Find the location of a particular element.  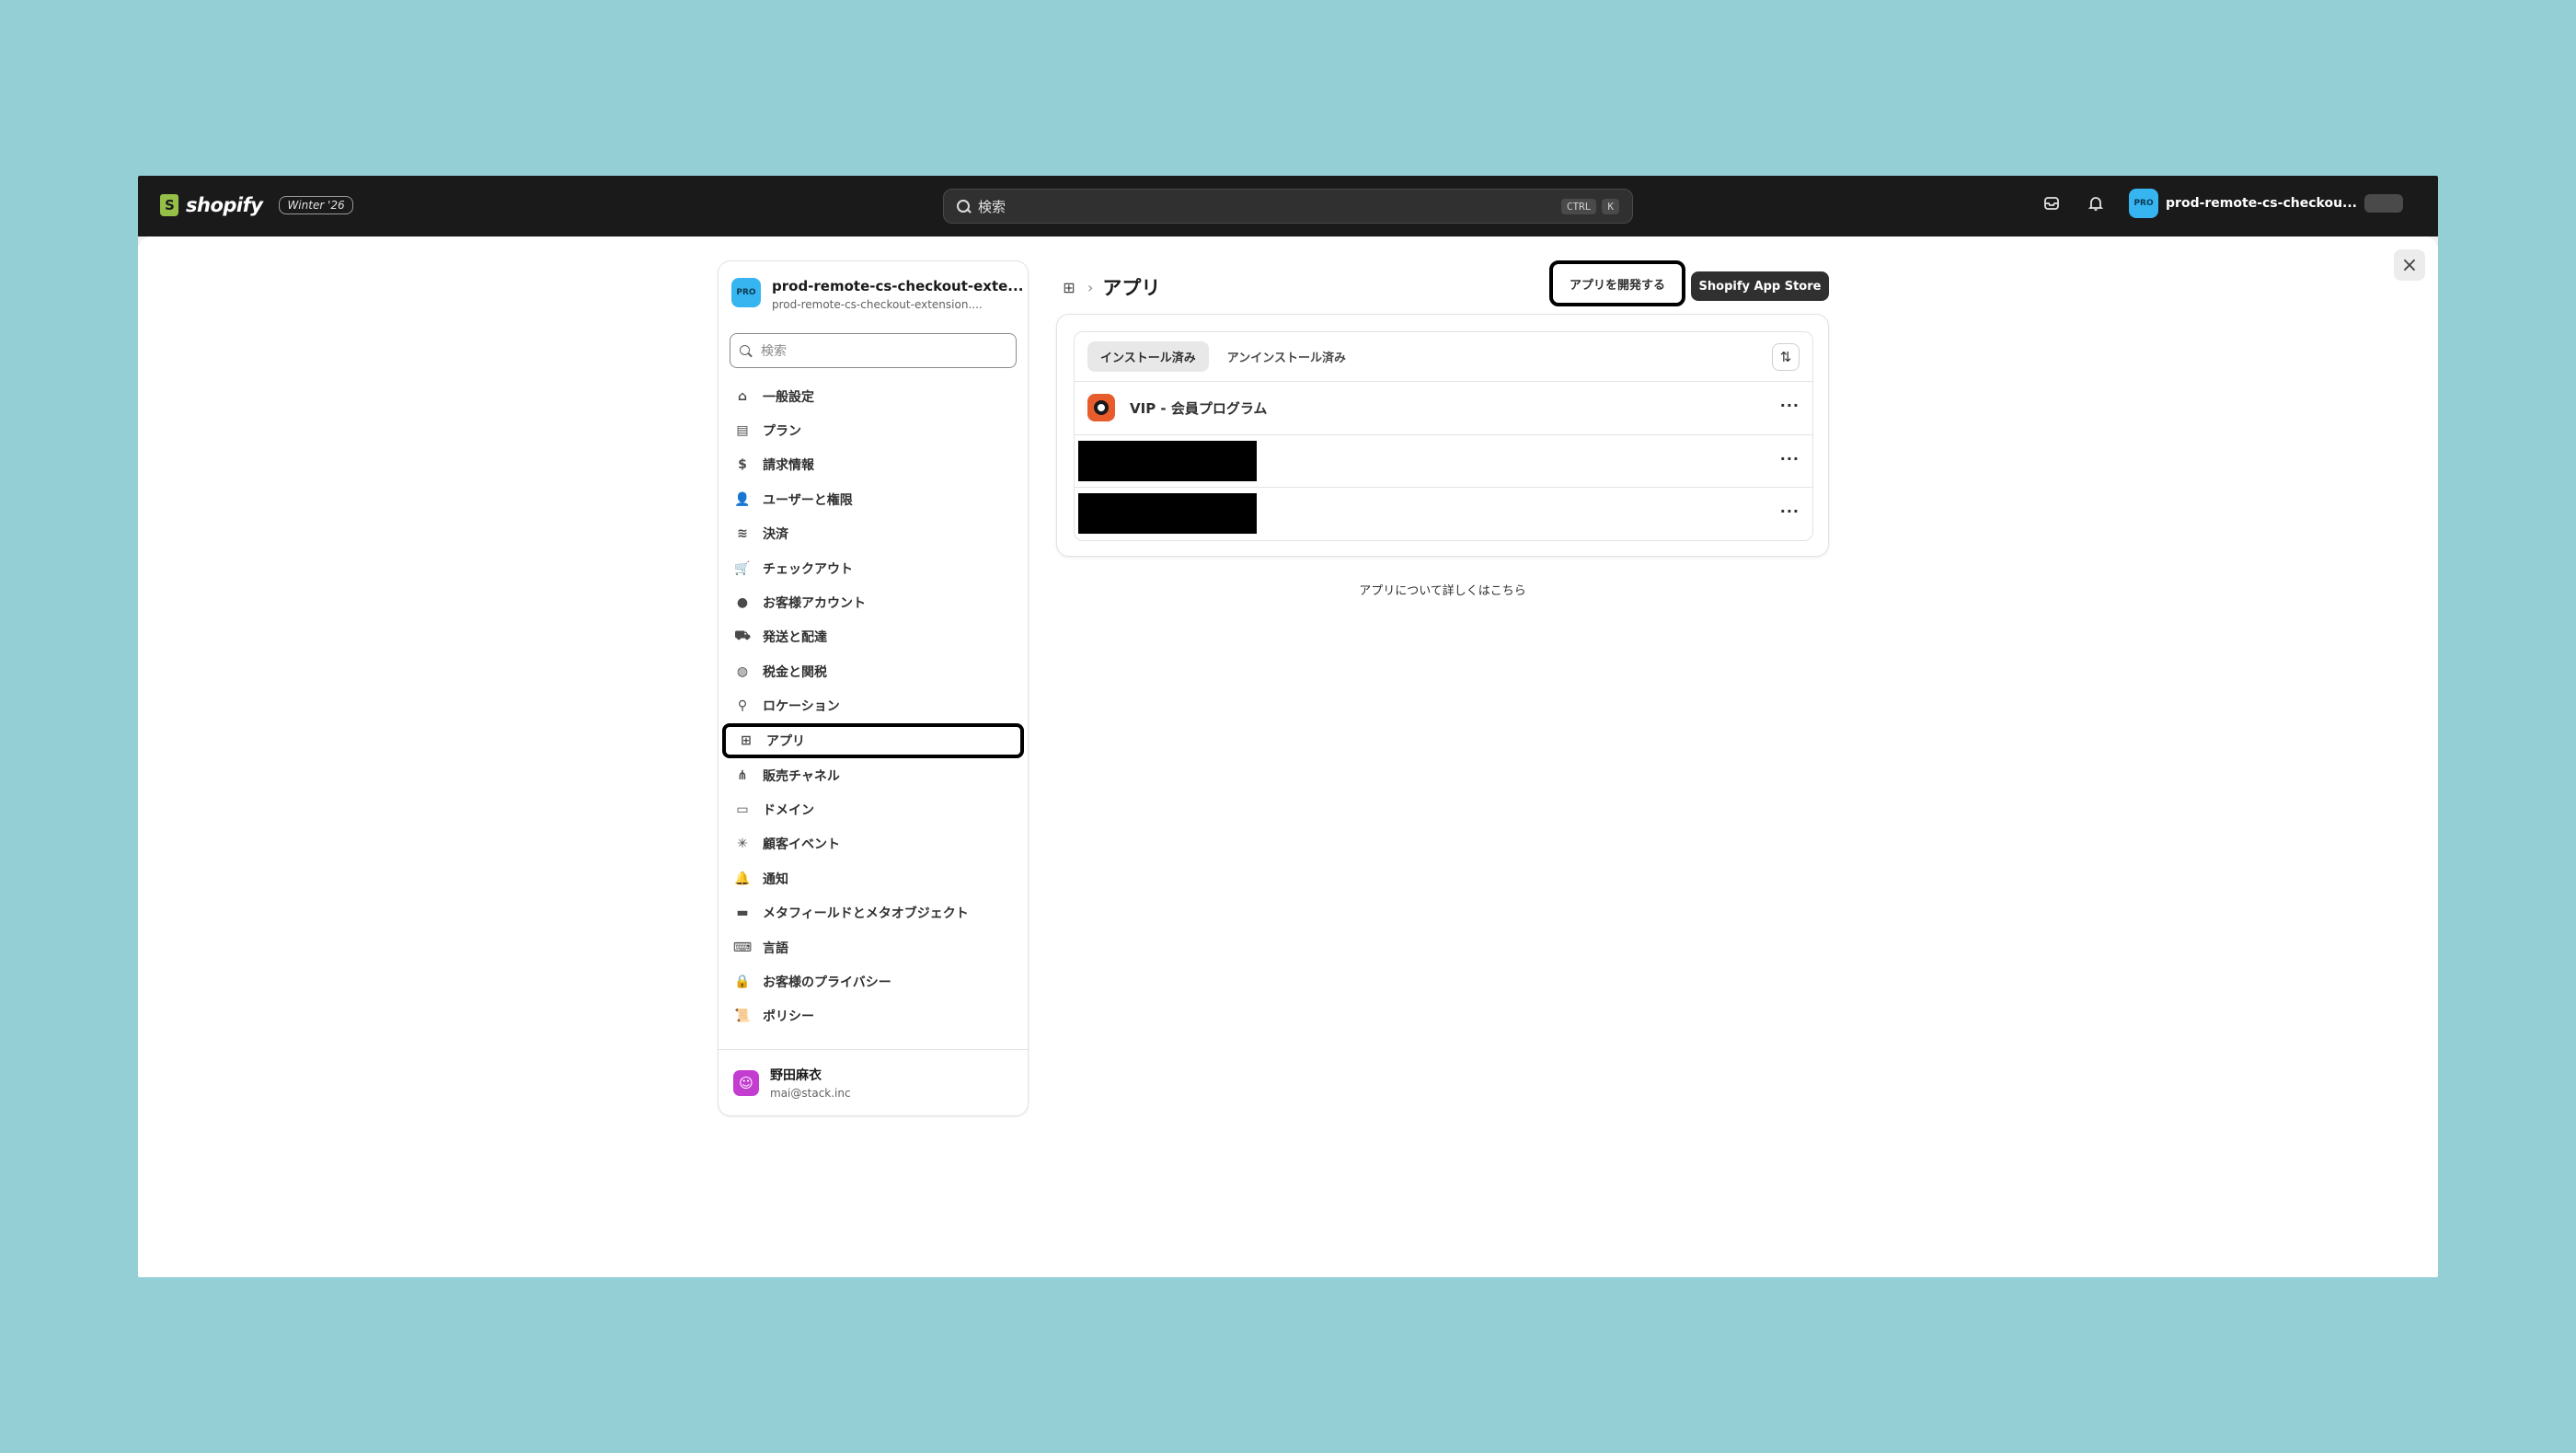

sidebar-item-taxes: ◍ 税金と関税 is located at coordinates (873, 671).